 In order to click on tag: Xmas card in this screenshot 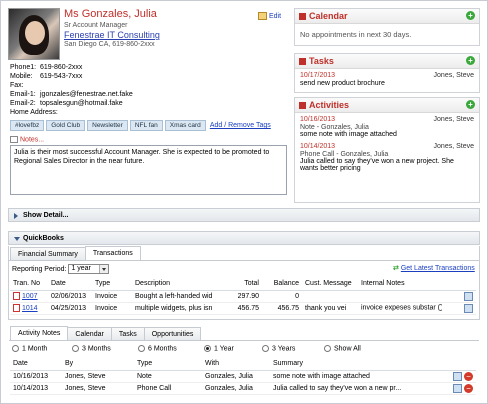, I will do `click(185, 125)`.